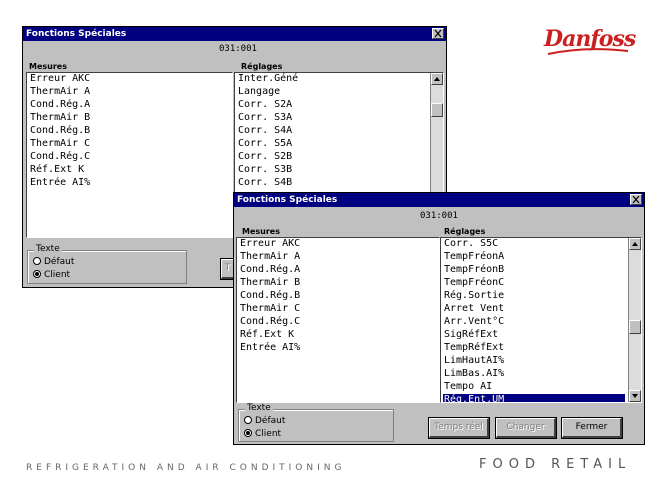 This screenshot has height=480, width=660. I want to click on list-item: Corr. S3A, so click(332, 118).